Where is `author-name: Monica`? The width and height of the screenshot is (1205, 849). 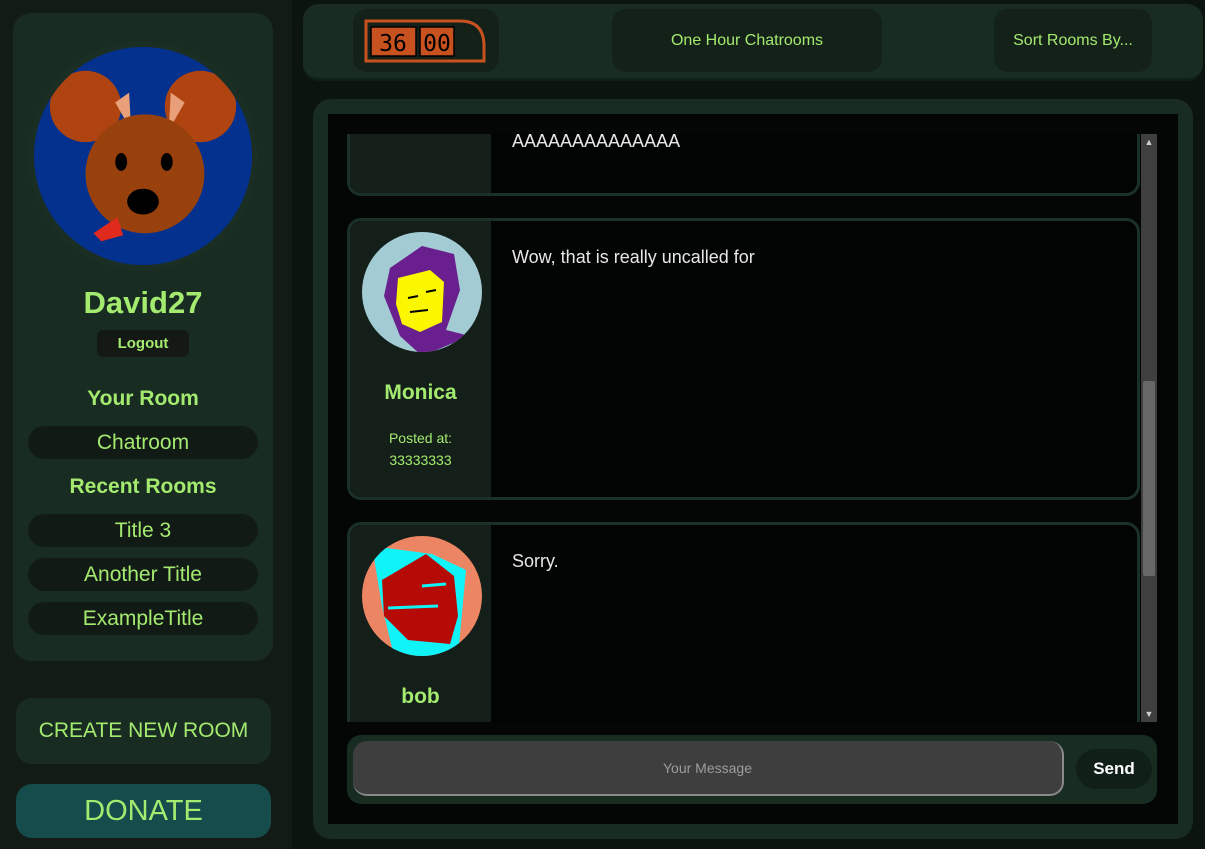 author-name: Monica is located at coordinates (420, 392).